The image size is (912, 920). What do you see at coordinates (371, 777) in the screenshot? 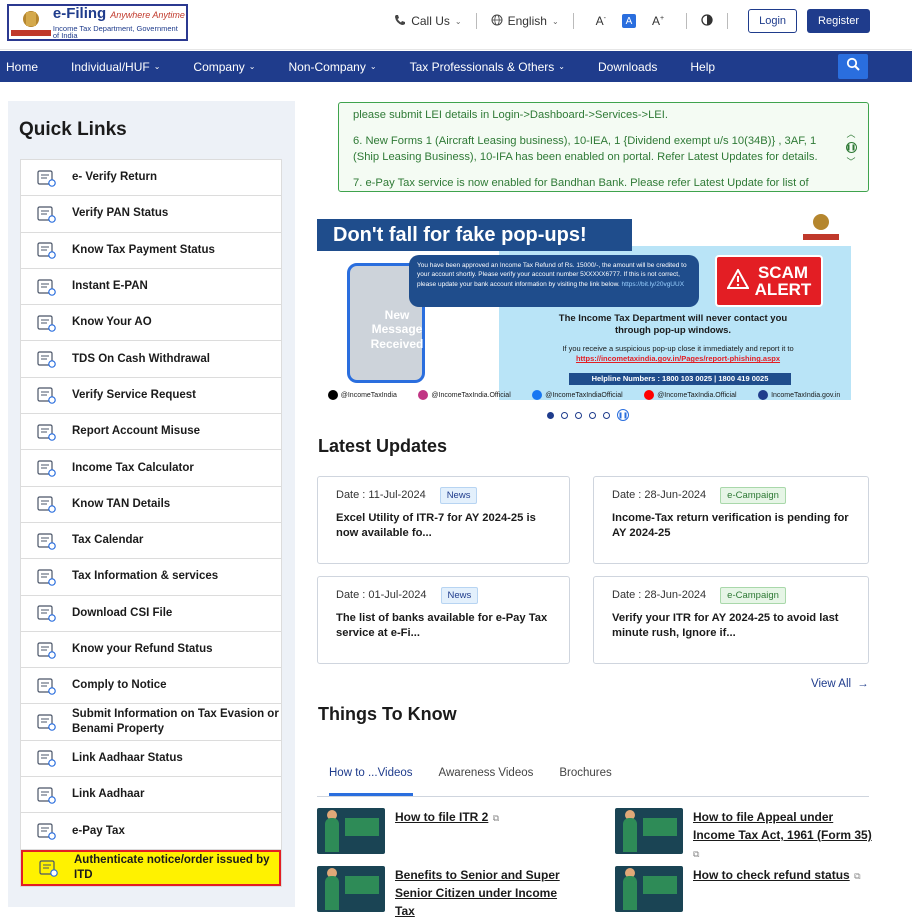
I see `tab-how-to-videos: How to ...Videos` at bounding box center [371, 777].